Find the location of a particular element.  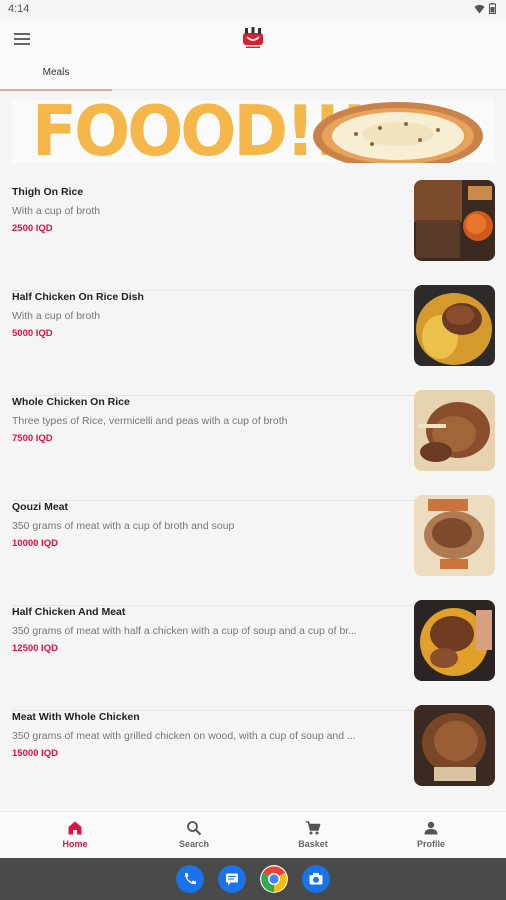

home-icon is located at coordinates (75, 828).